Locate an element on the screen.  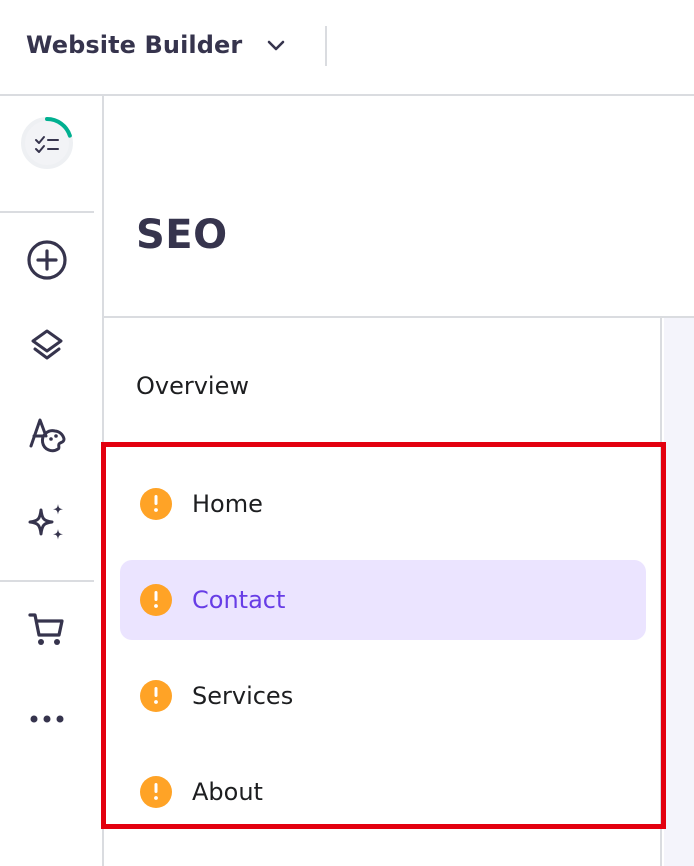
layers-button is located at coordinates (47, 348).